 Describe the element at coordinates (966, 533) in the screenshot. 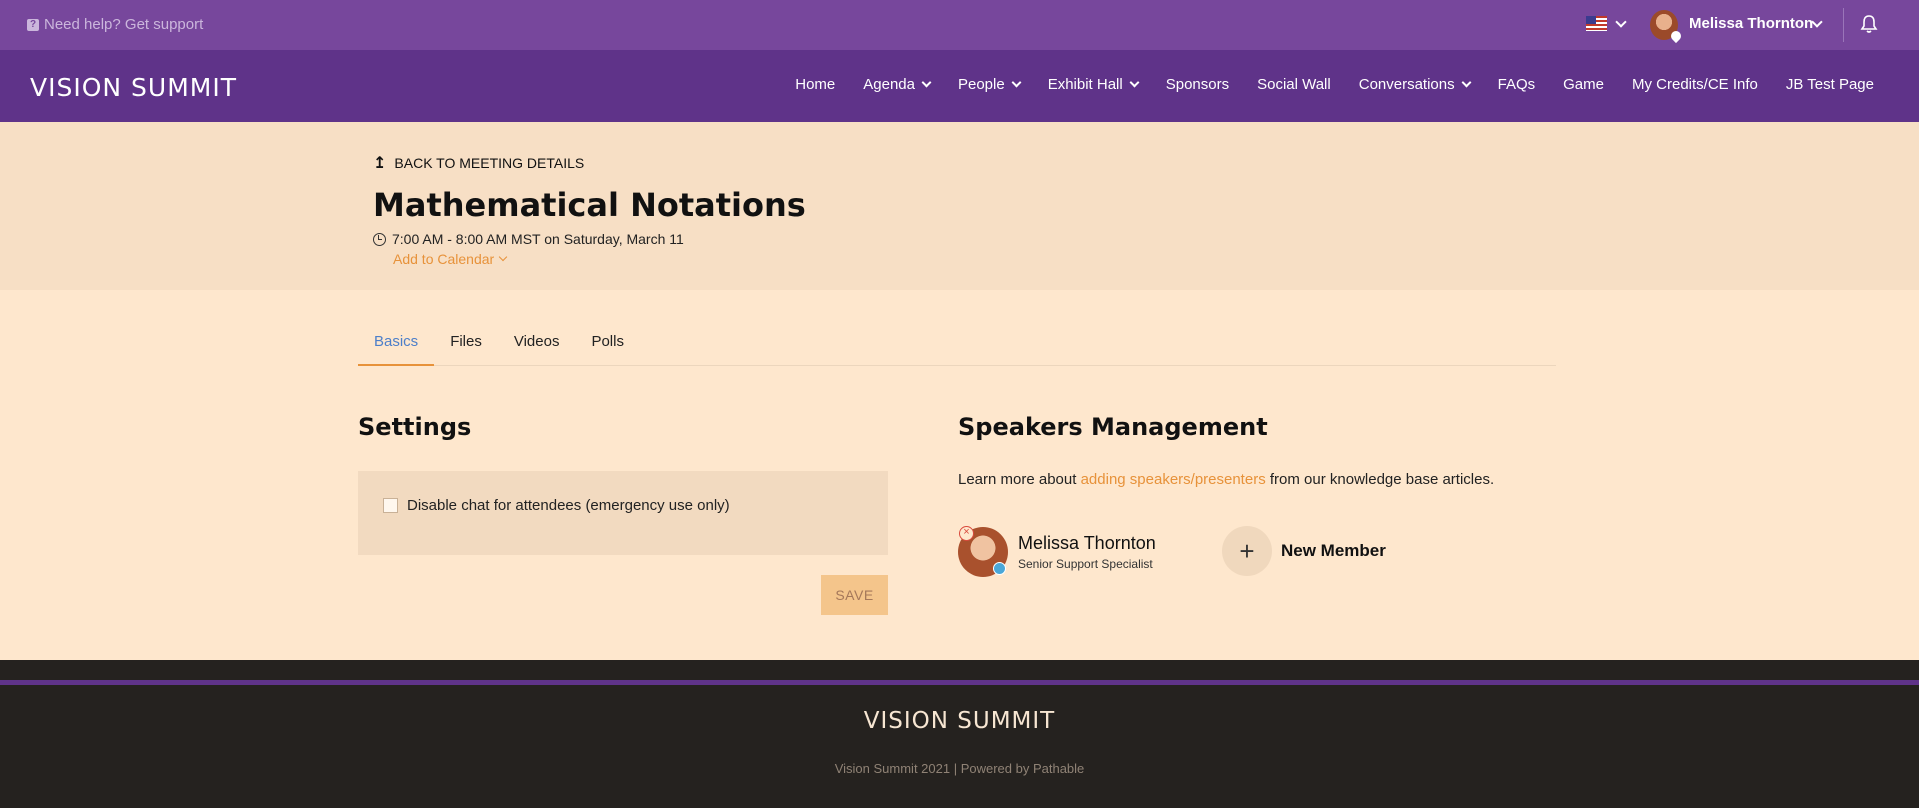

I see `remove-speaker-icon: ×` at that location.